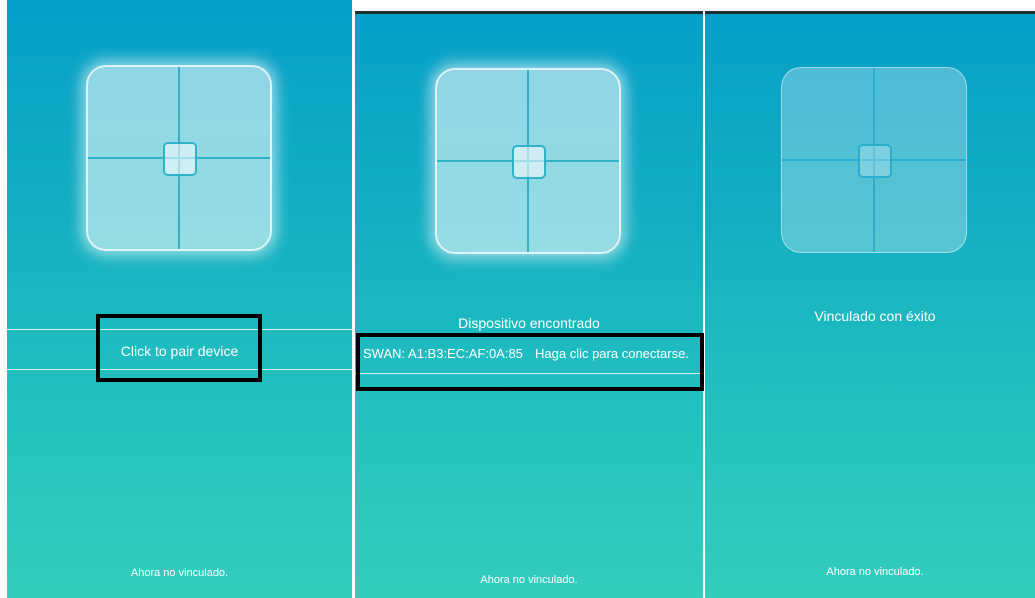 The image size is (1035, 598). I want to click on device-found-title: Dispositivo encontrado, so click(529, 323).